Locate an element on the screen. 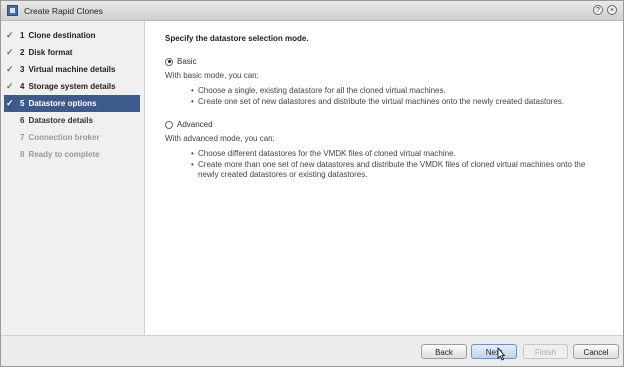  step-connection-broker: 7 Connection broker is located at coordinates (72, 137).